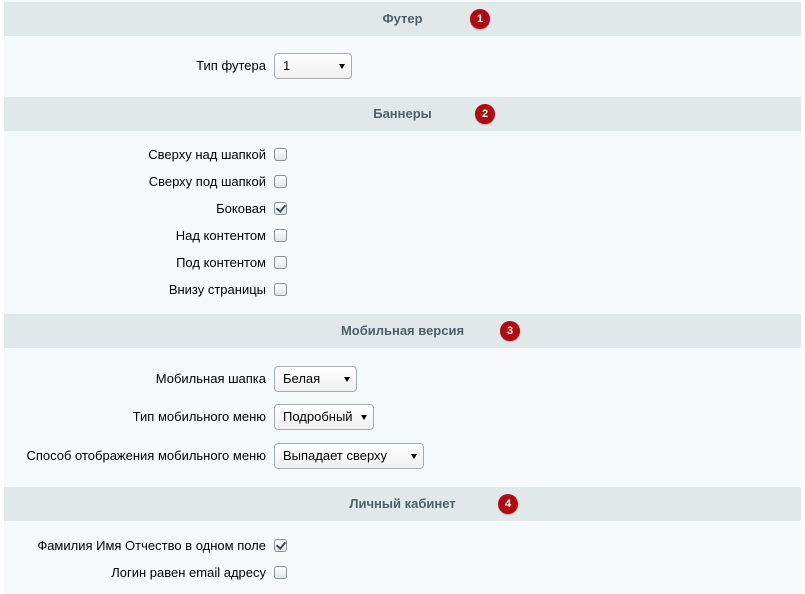 The width and height of the screenshot is (805, 594). What do you see at coordinates (146, 455) in the screenshot?
I see `mobile-menu-display-label: Способ отображения мобильного меню` at bounding box center [146, 455].